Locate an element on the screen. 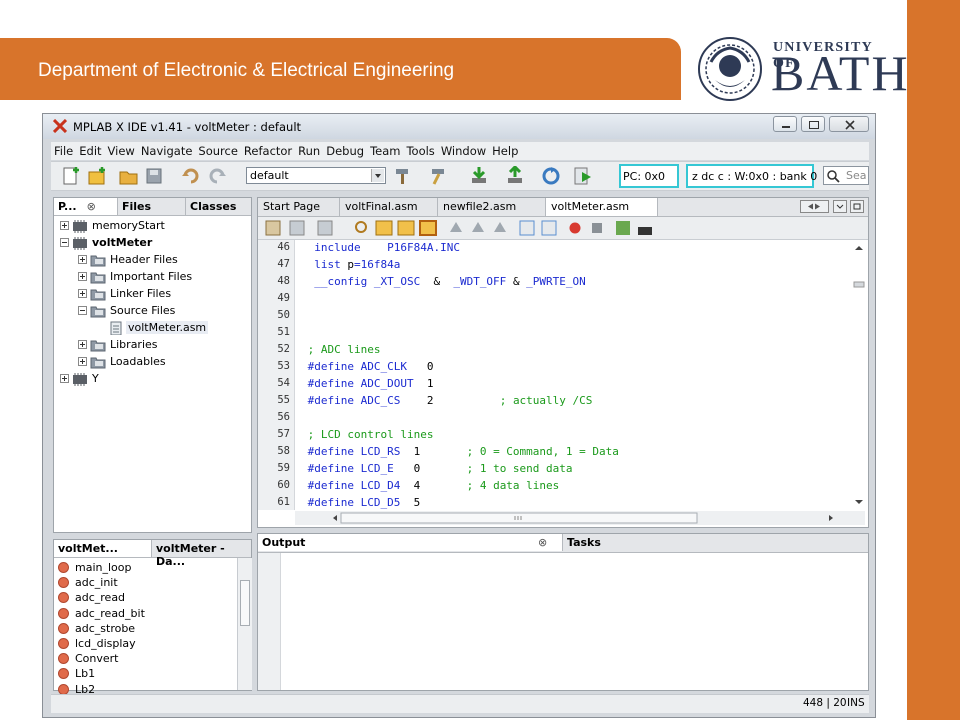 This screenshot has width=960, height=720. maximize-icon is located at coordinates (814, 125).